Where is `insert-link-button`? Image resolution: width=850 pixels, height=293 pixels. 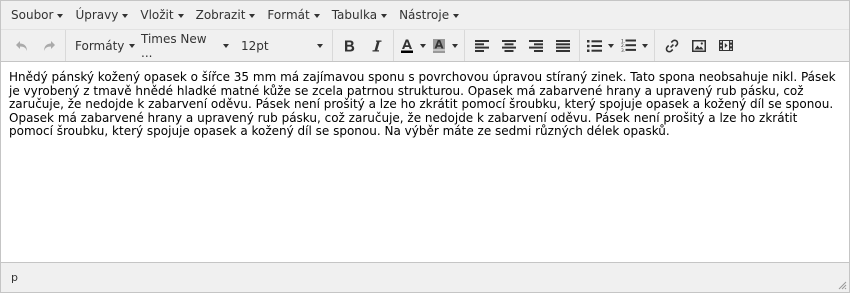 insert-link-button is located at coordinates (671, 46).